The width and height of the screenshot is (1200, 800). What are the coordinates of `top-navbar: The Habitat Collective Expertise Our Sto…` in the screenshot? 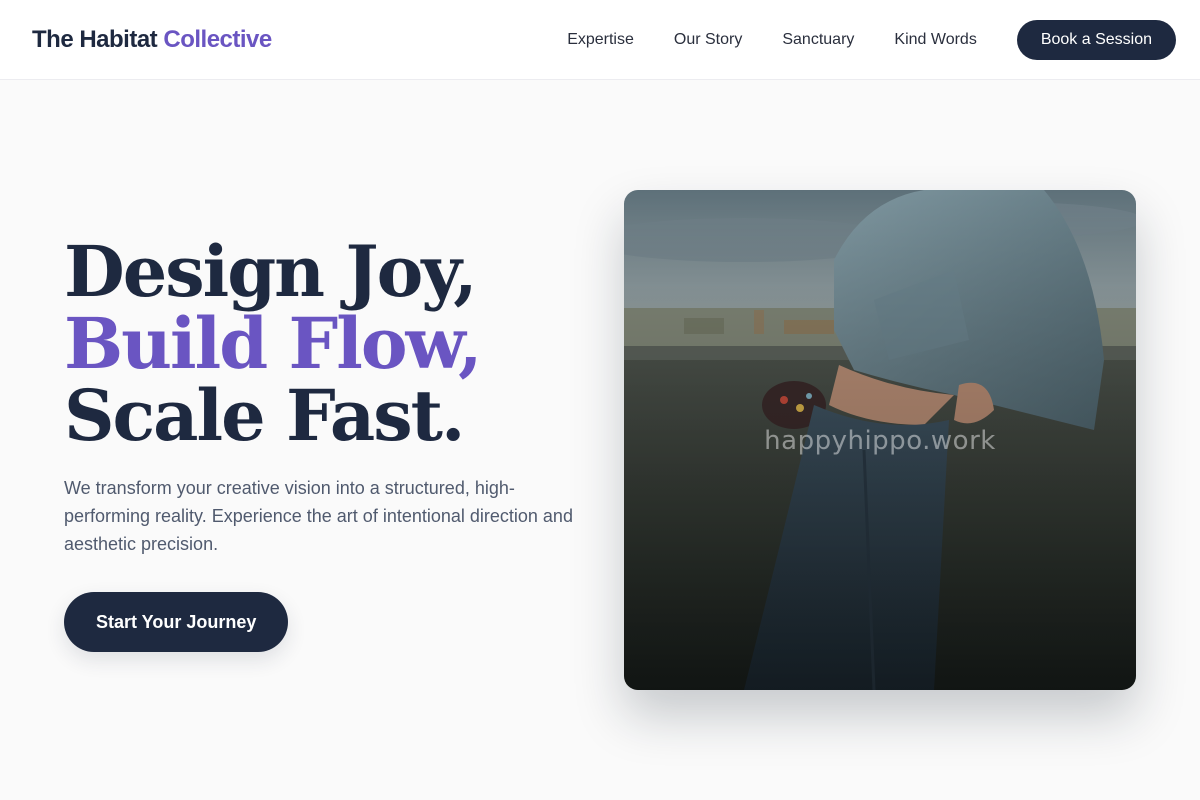 It's located at (600, 40).